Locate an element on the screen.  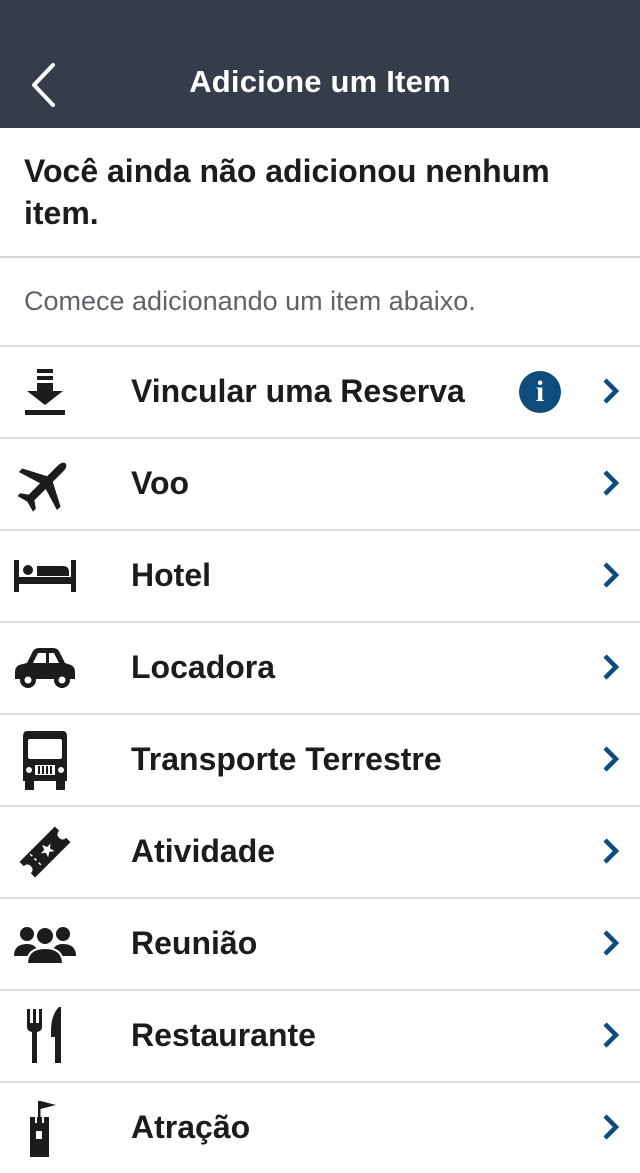
top-bar: Adicione um Item is located at coordinates (320, 64).